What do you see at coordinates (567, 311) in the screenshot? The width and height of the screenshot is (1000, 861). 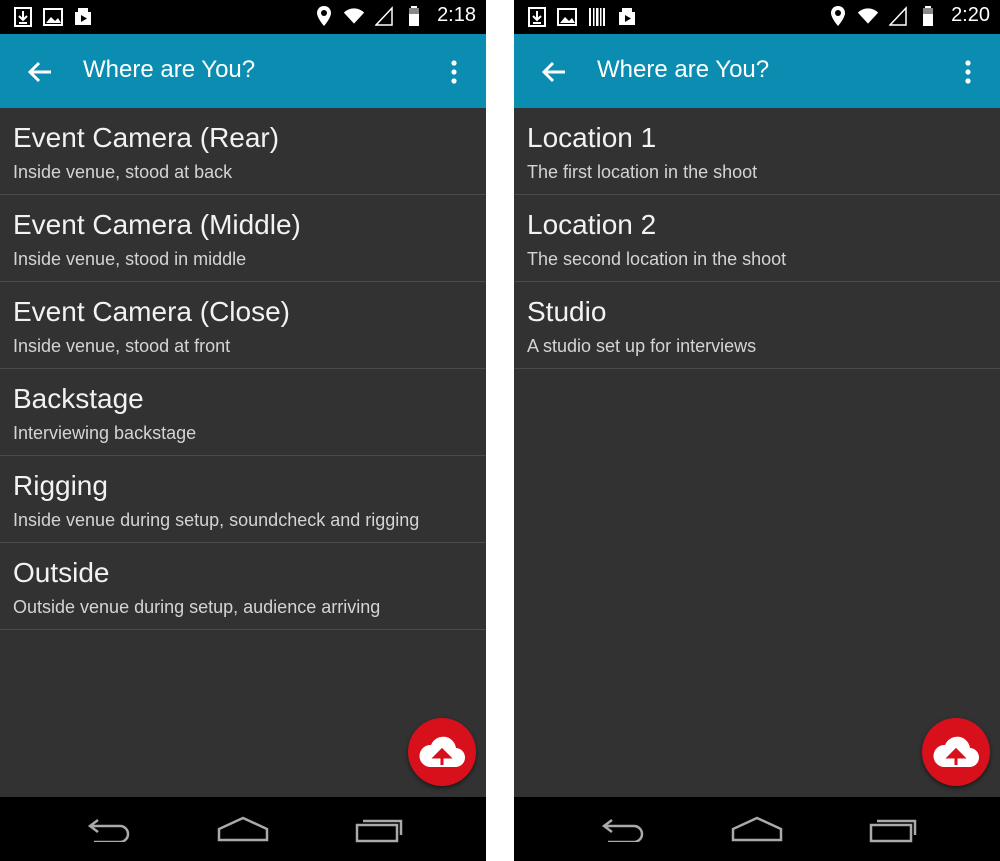 I see `item-title: Studio` at bounding box center [567, 311].